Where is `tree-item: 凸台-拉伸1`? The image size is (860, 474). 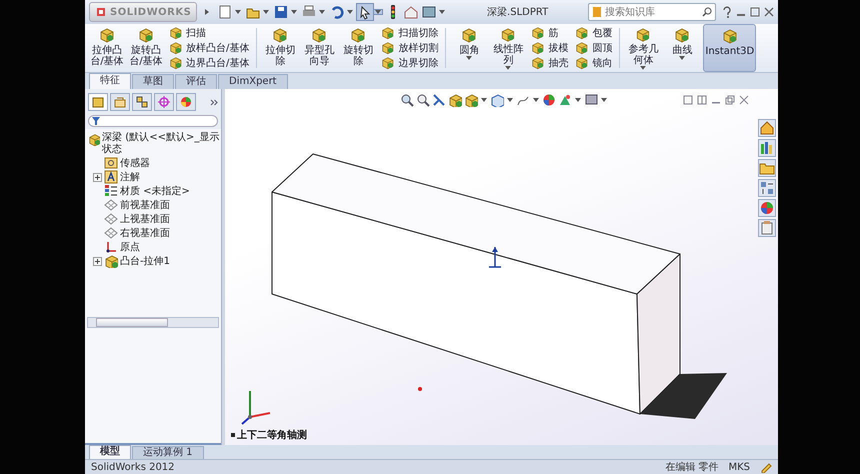 tree-item: 凸台-拉伸1 is located at coordinates (145, 261).